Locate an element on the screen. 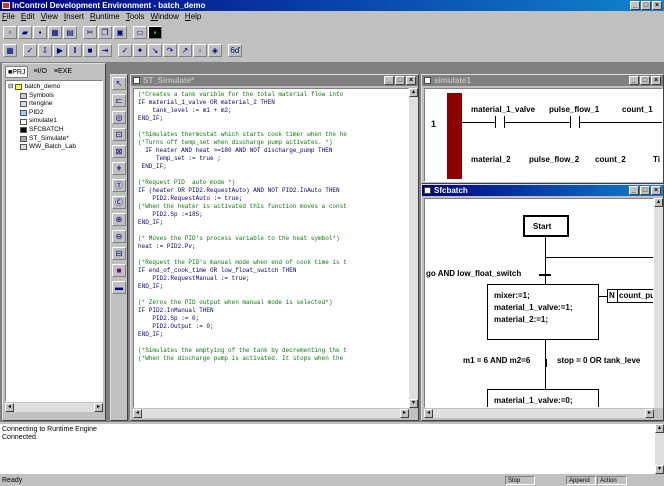  menu-tools: Tools is located at coordinates (135, 17).